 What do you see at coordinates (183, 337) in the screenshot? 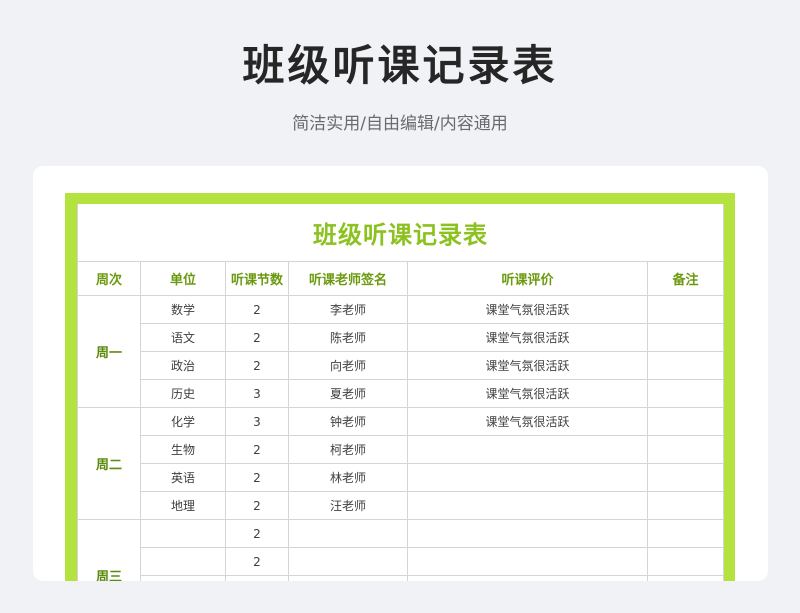
I see `unit-cell: 语文` at bounding box center [183, 337].